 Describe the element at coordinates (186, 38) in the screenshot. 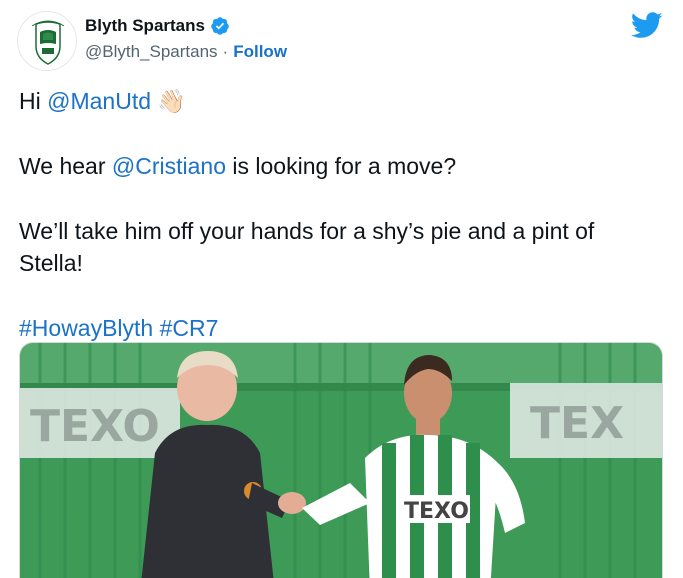

I see `author-block: Blyth Spartans @Blyth_Spartans · Follow` at that location.